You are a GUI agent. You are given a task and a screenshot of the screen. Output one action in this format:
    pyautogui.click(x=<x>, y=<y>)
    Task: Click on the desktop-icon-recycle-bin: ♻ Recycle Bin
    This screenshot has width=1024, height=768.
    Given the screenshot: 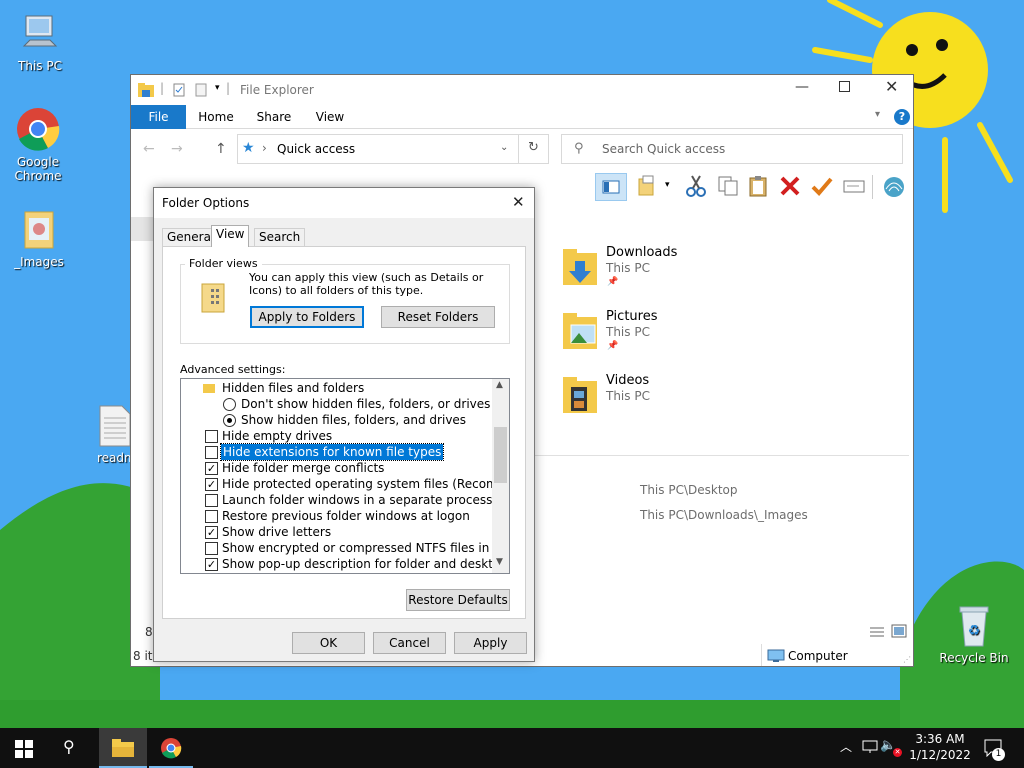 What is the action you would take?
    pyautogui.click(x=974, y=633)
    